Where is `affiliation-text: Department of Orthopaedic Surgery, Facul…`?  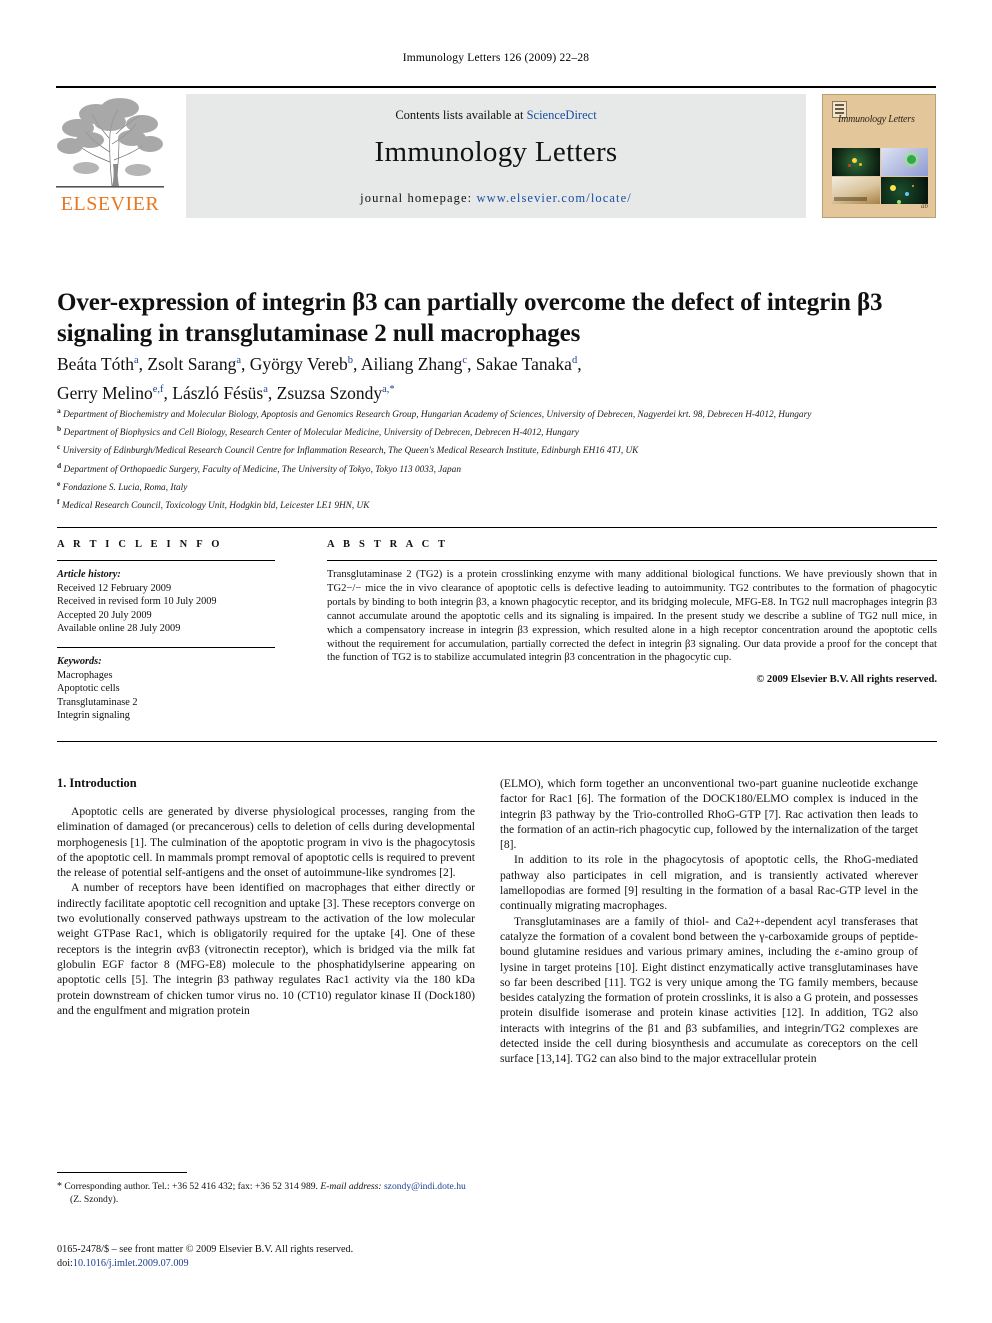 affiliation-text: Department of Orthopaedic Surgery, Facul… is located at coordinates (262, 469).